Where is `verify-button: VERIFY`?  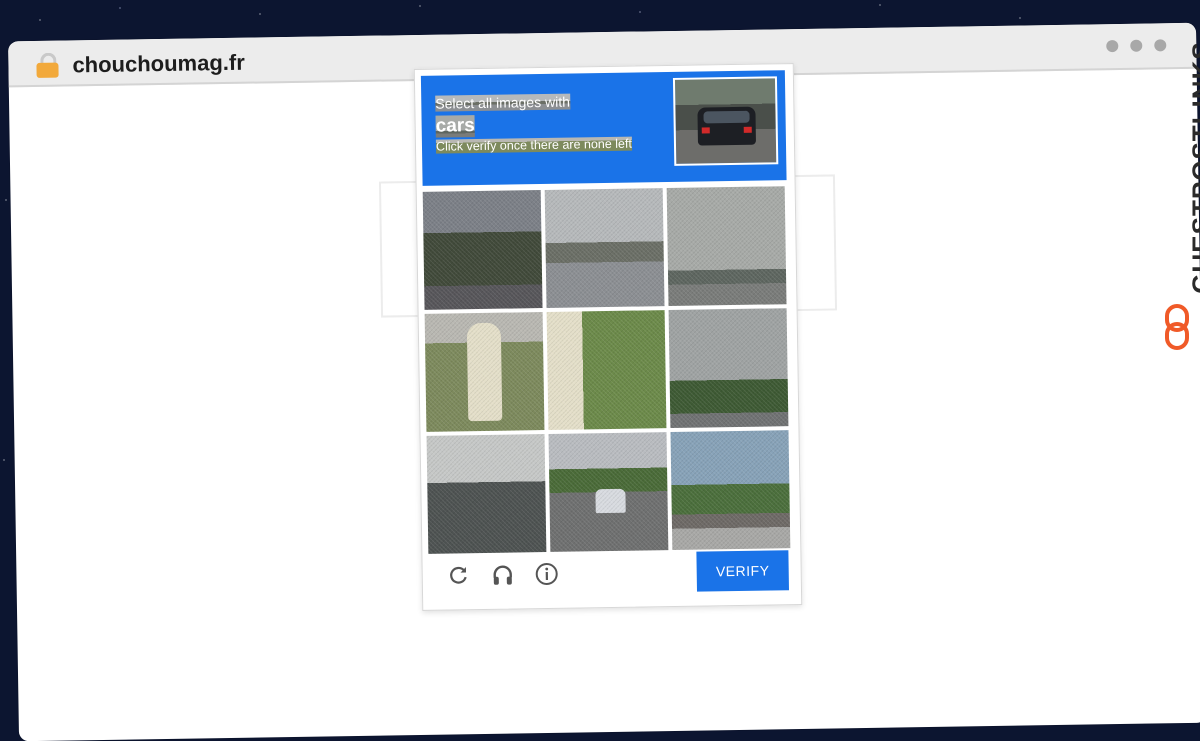
verify-button: VERIFY is located at coordinates (742, 570).